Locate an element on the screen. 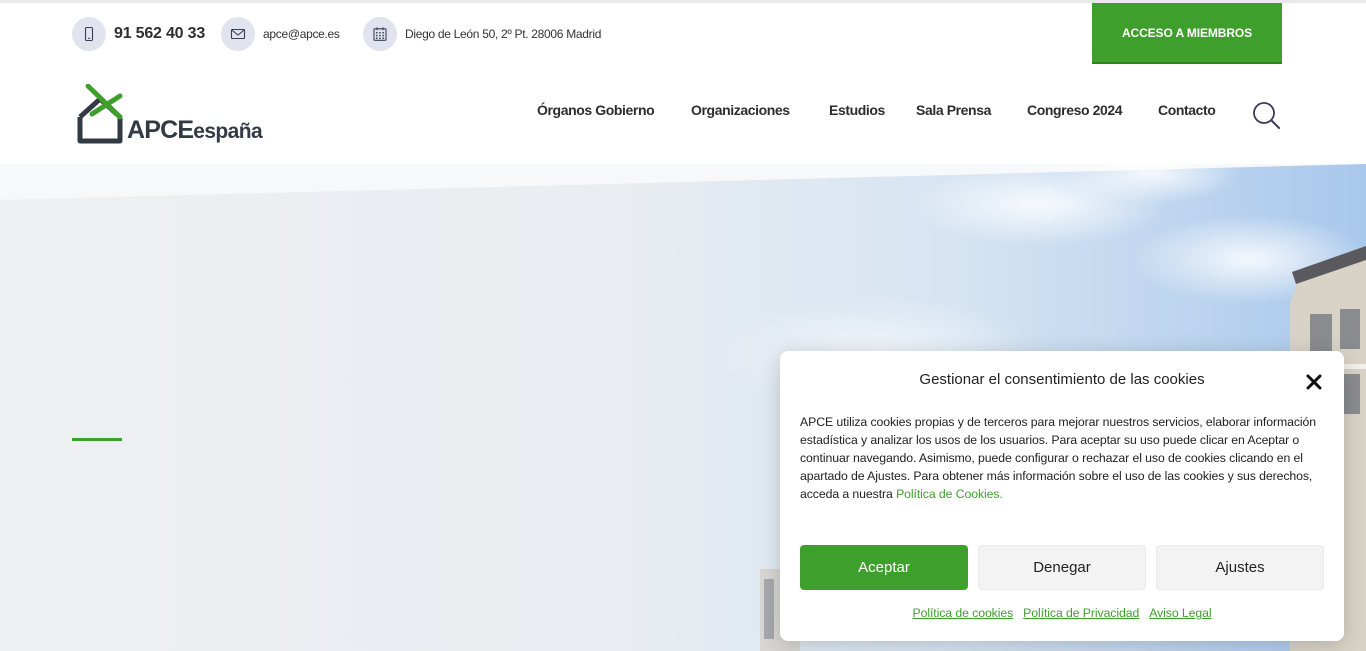  deny-button: Denegar is located at coordinates (1062, 567).